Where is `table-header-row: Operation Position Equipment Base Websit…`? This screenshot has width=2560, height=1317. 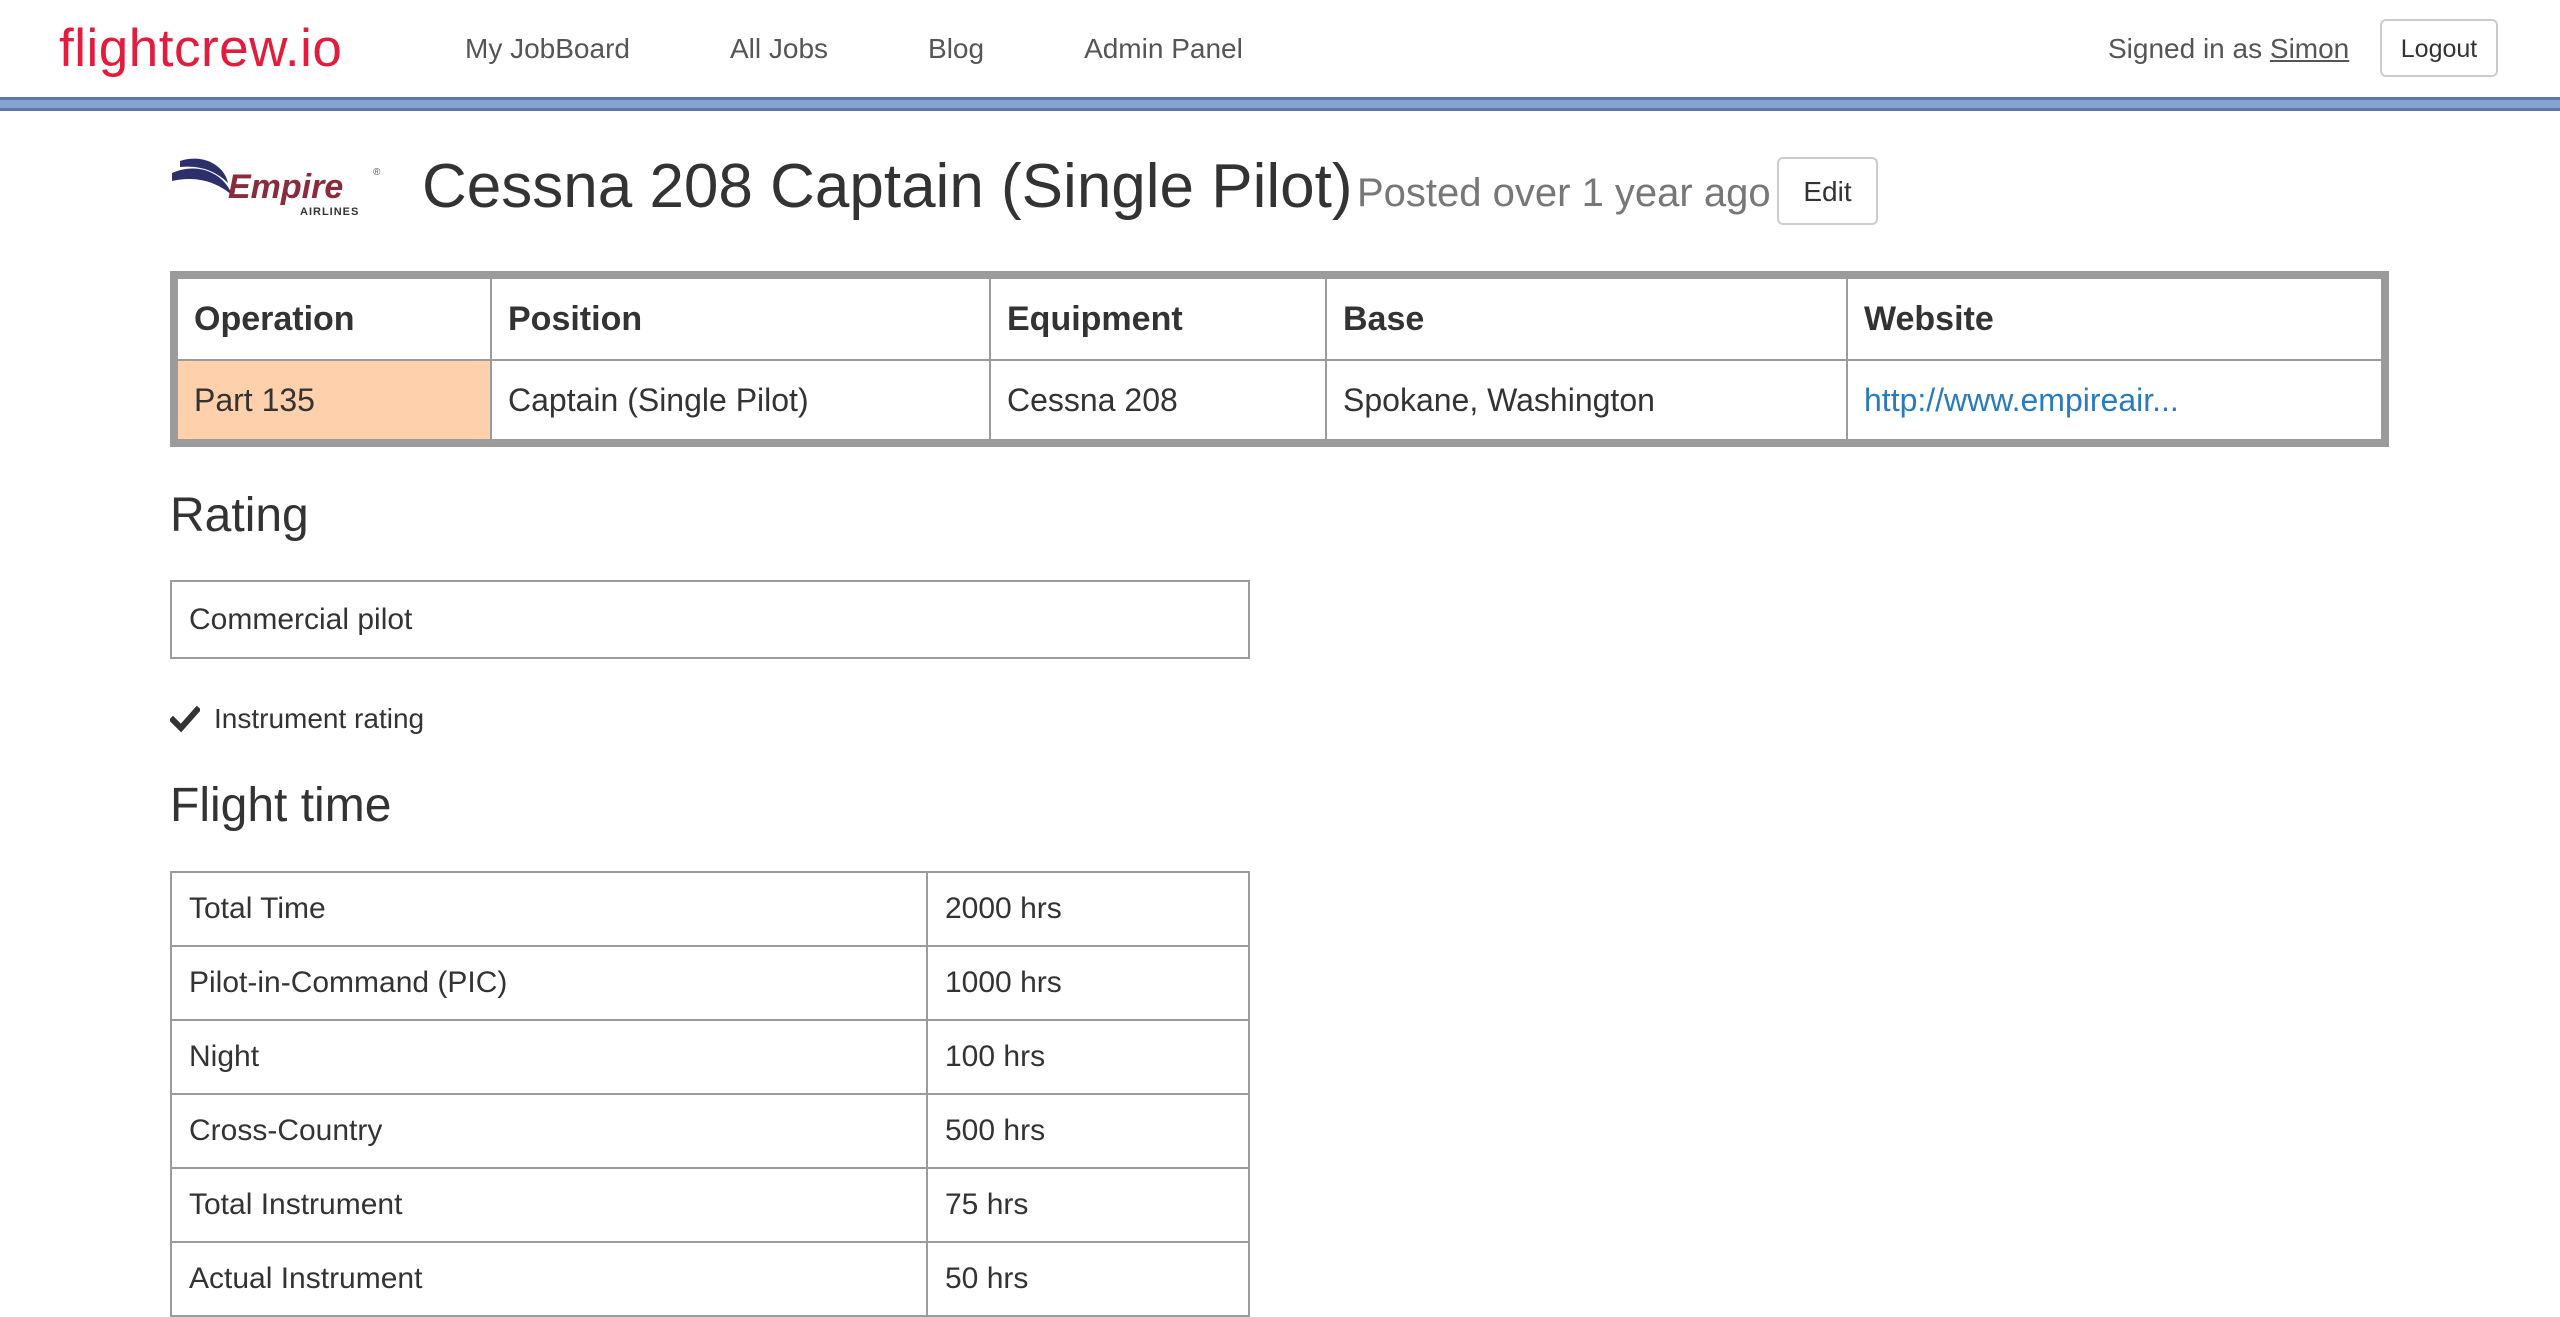
table-header-row: Operation Position Equipment Base Websit… is located at coordinates (1279, 317).